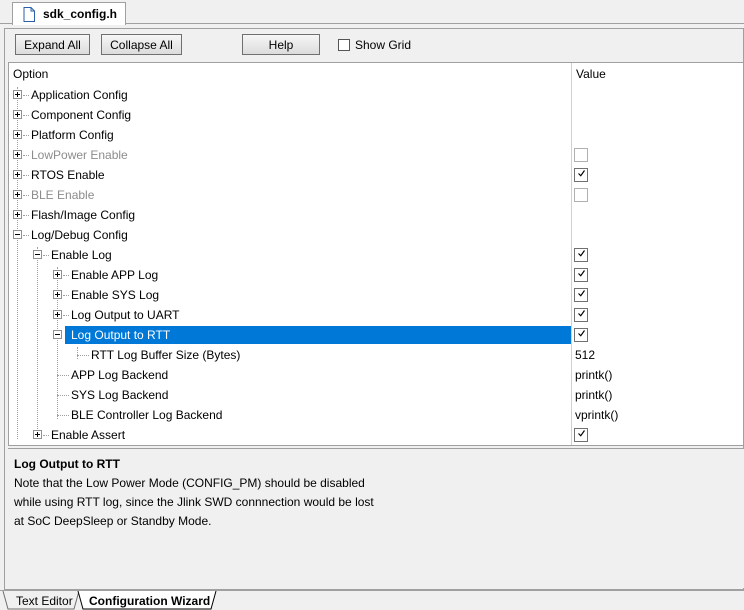 The height and width of the screenshot is (610, 744). Describe the element at coordinates (113, 521) in the screenshot. I see `description-line: at SoC DeepSleep or Standby Mode.` at that location.